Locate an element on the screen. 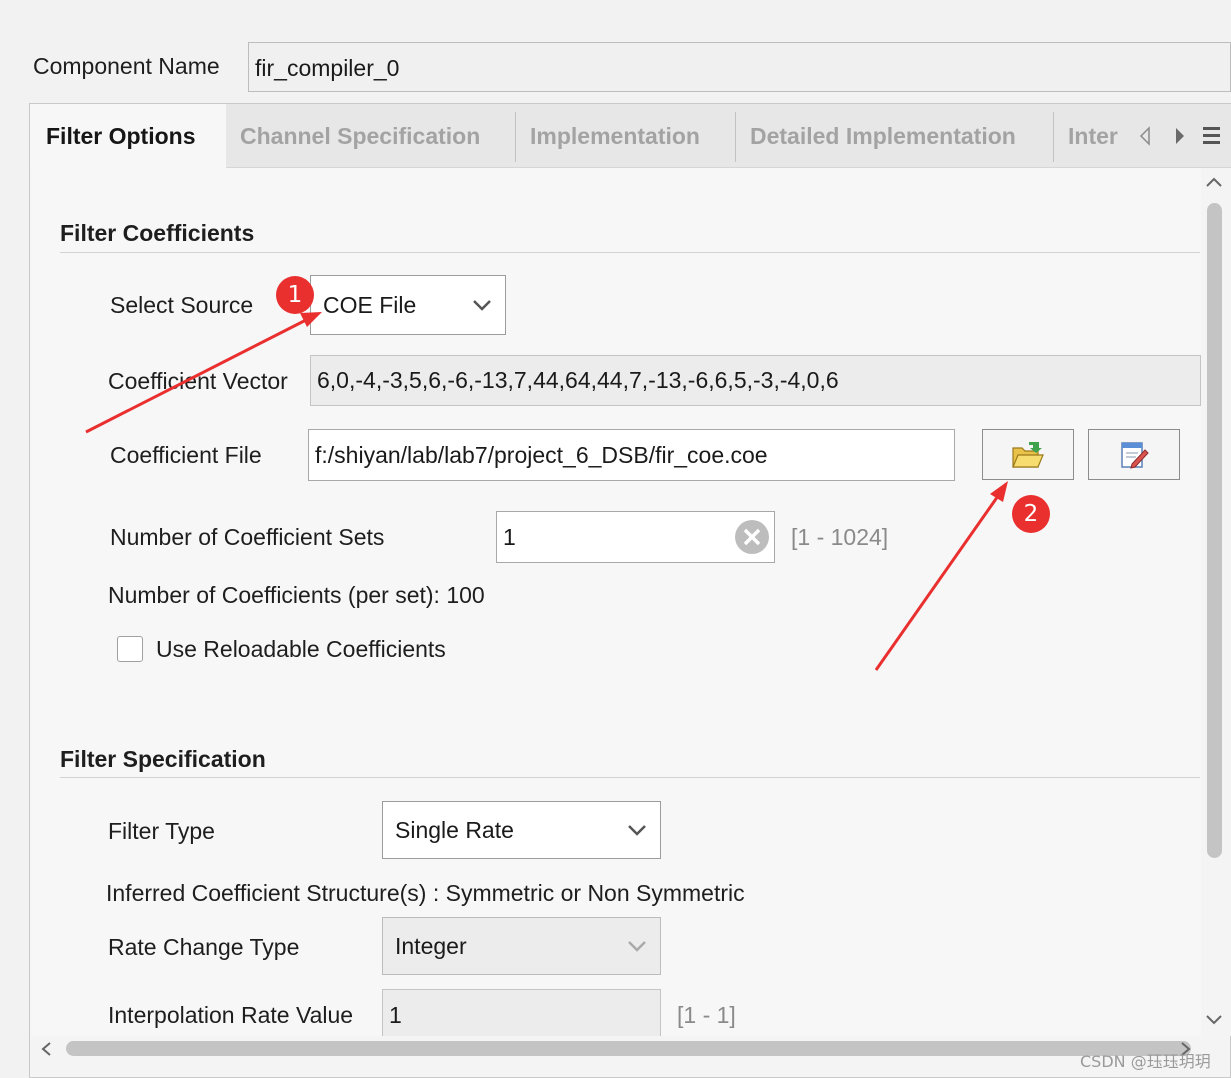  annotation-badge-1: 1 is located at coordinates (295, 295).